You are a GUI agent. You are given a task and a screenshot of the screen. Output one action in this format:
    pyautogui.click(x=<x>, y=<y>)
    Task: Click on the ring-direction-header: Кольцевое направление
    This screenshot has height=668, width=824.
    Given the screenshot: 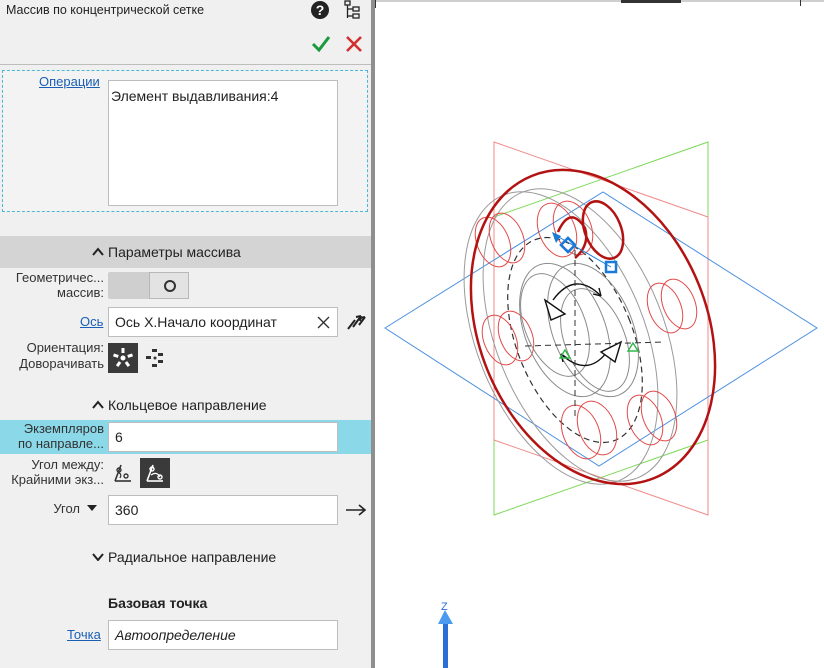 What is the action you would take?
    pyautogui.click(x=187, y=405)
    